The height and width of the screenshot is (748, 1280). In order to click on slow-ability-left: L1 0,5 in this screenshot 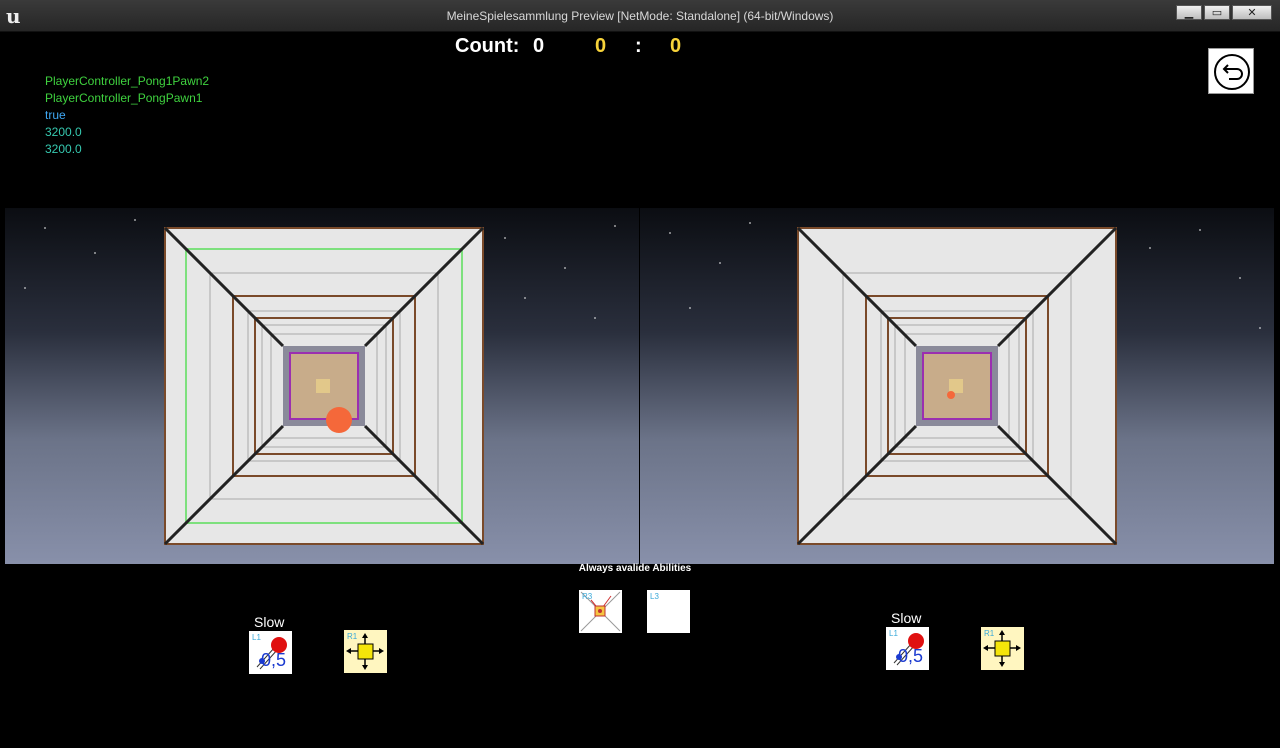, I will do `click(270, 652)`.